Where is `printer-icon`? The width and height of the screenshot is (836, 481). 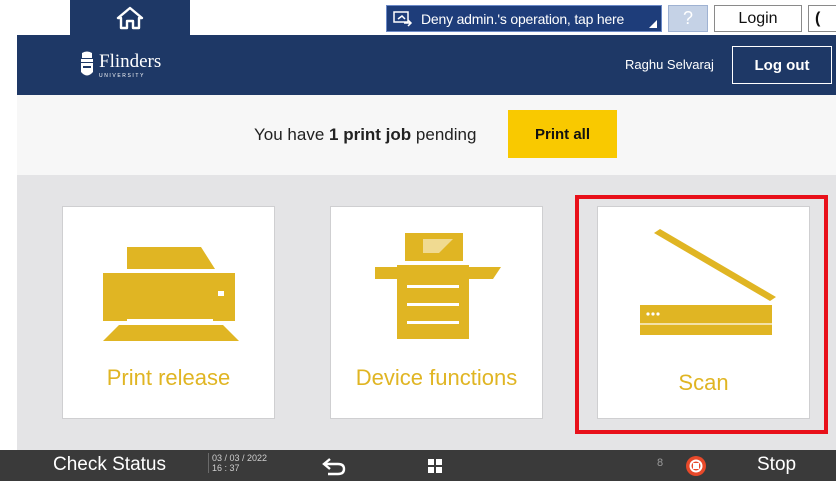
printer-icon is located at coordinates (171, 294).